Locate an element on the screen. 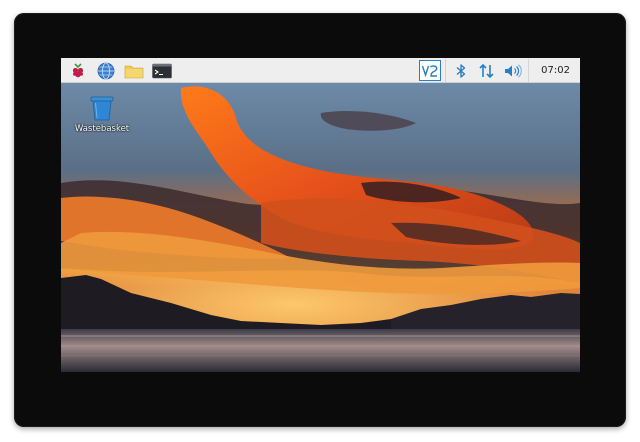  vnc-icon is located at coordinates (430, 70).